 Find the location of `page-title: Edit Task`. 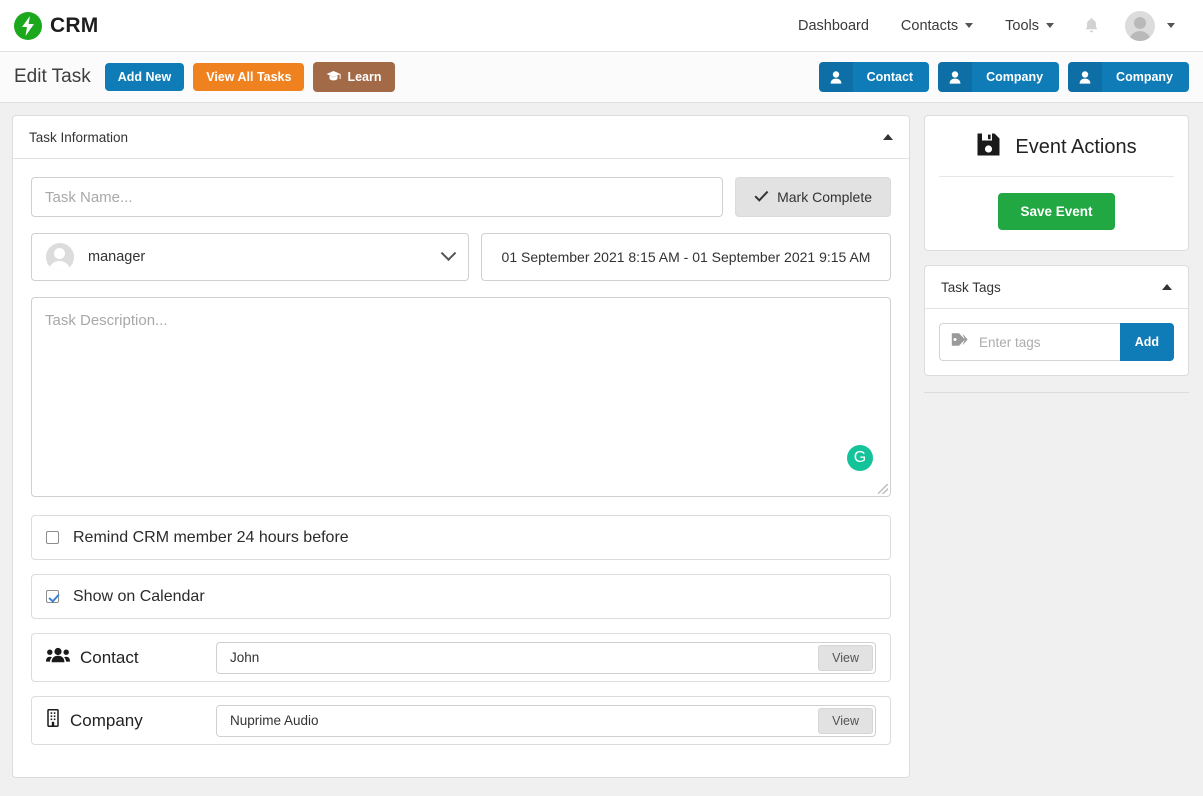

page-title: Edit Task is located at coordinates (52, 76).